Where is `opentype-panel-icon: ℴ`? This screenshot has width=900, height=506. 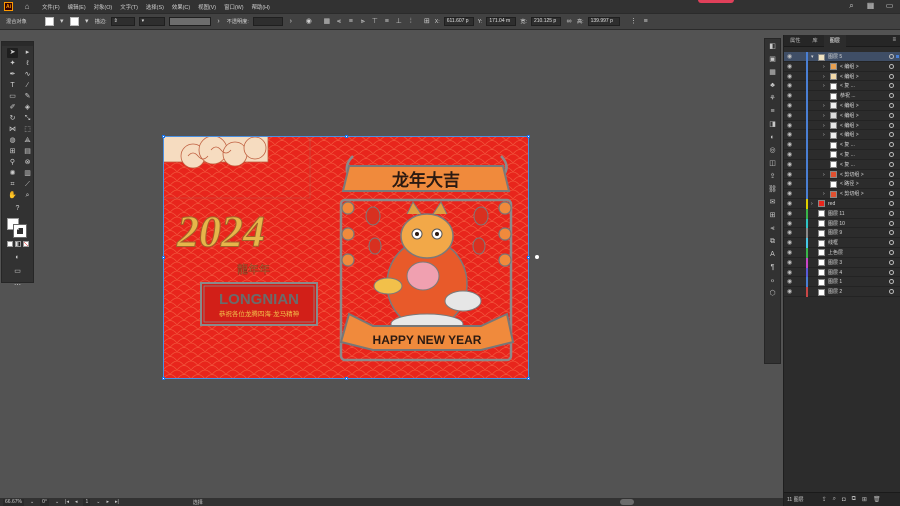
opentype-panel-icon: ℴ is located at coordinates (772, 280).